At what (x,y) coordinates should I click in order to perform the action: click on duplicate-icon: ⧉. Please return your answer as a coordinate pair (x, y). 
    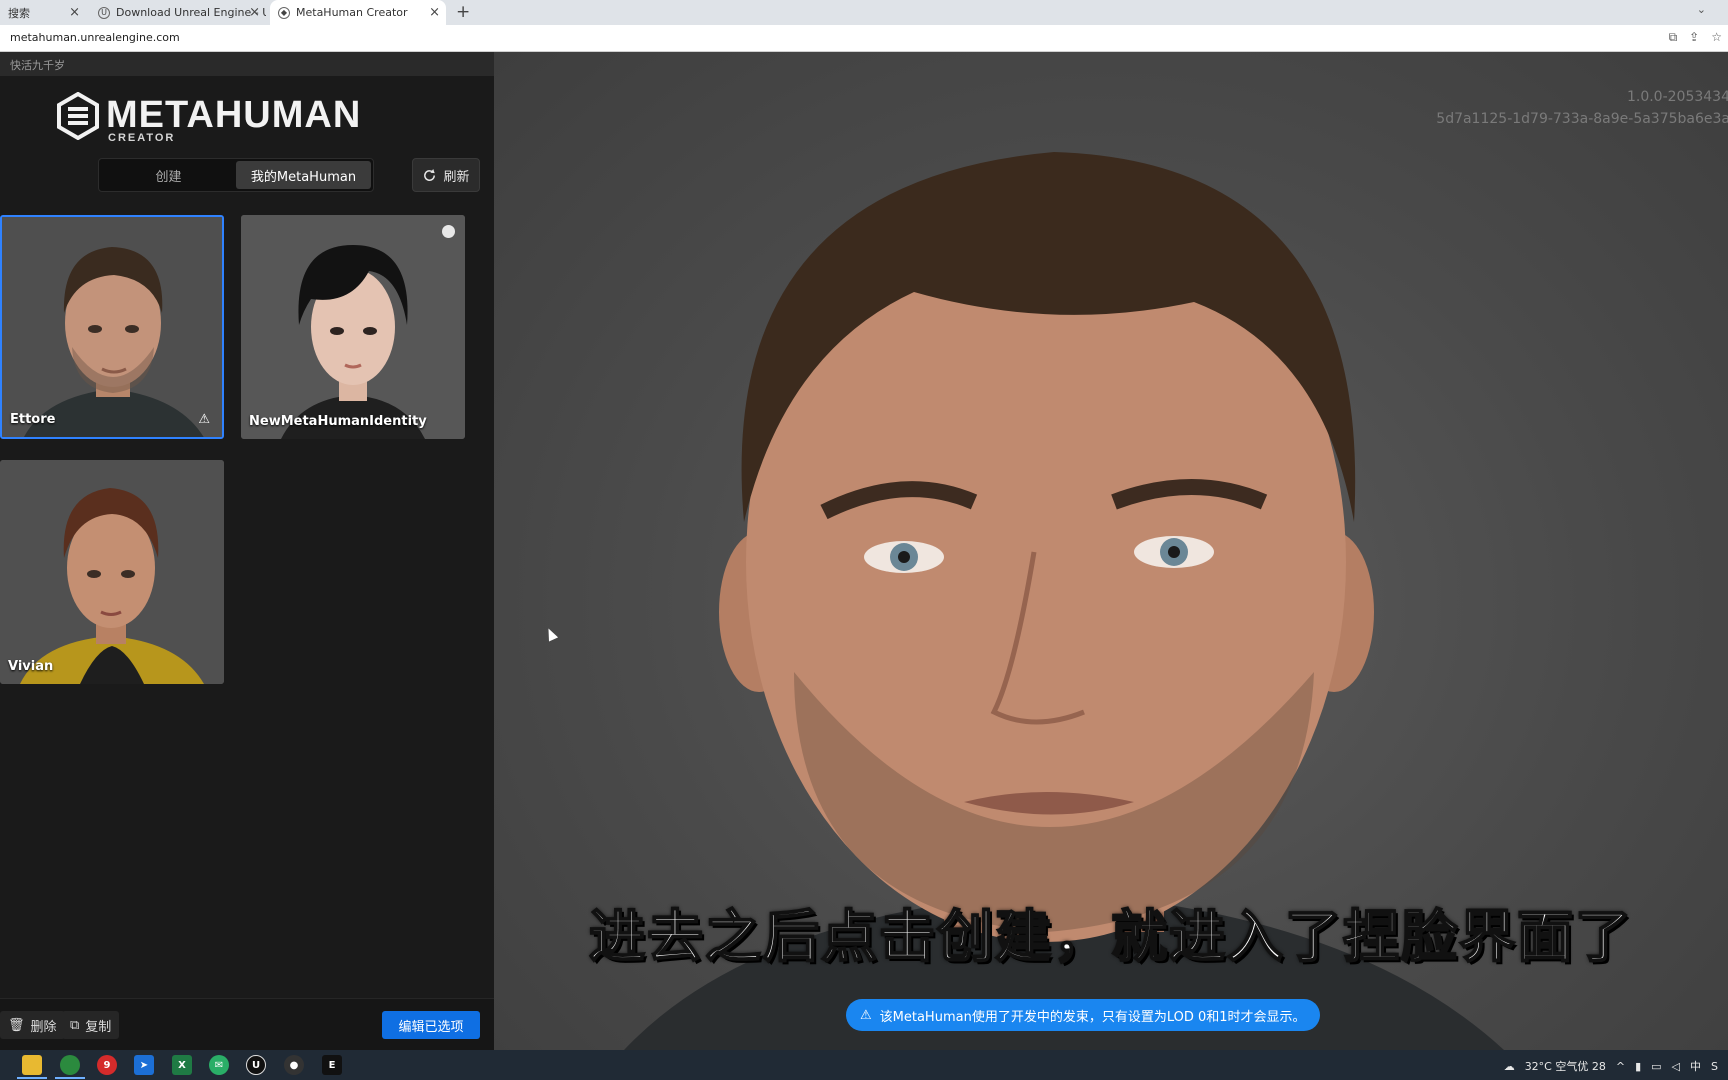
    Looking at the image, I should click on (75, 1025).